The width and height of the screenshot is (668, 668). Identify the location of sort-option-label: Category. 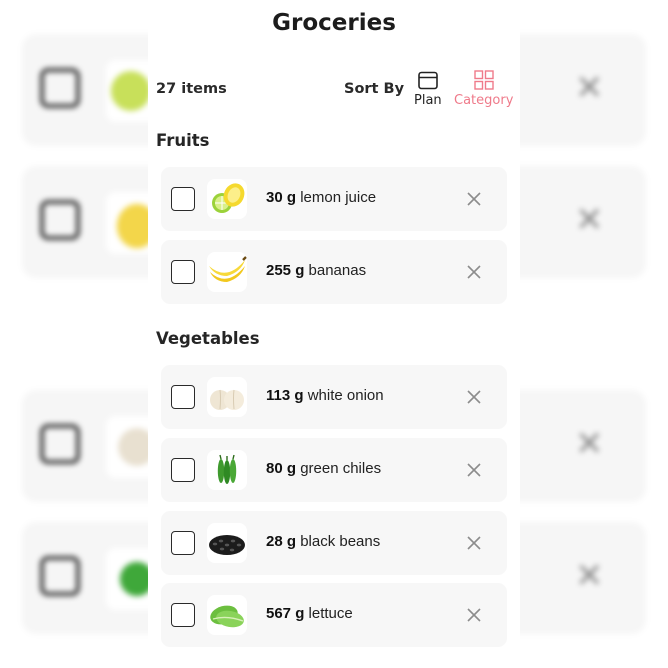
(484, 100).